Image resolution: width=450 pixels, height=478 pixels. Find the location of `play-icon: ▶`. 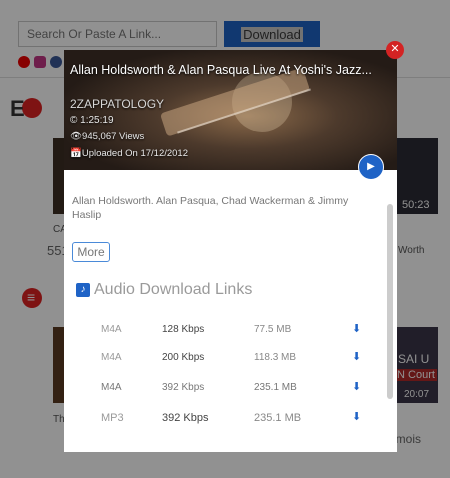

play-icon: ▶ is located at coordinates (371, 166).